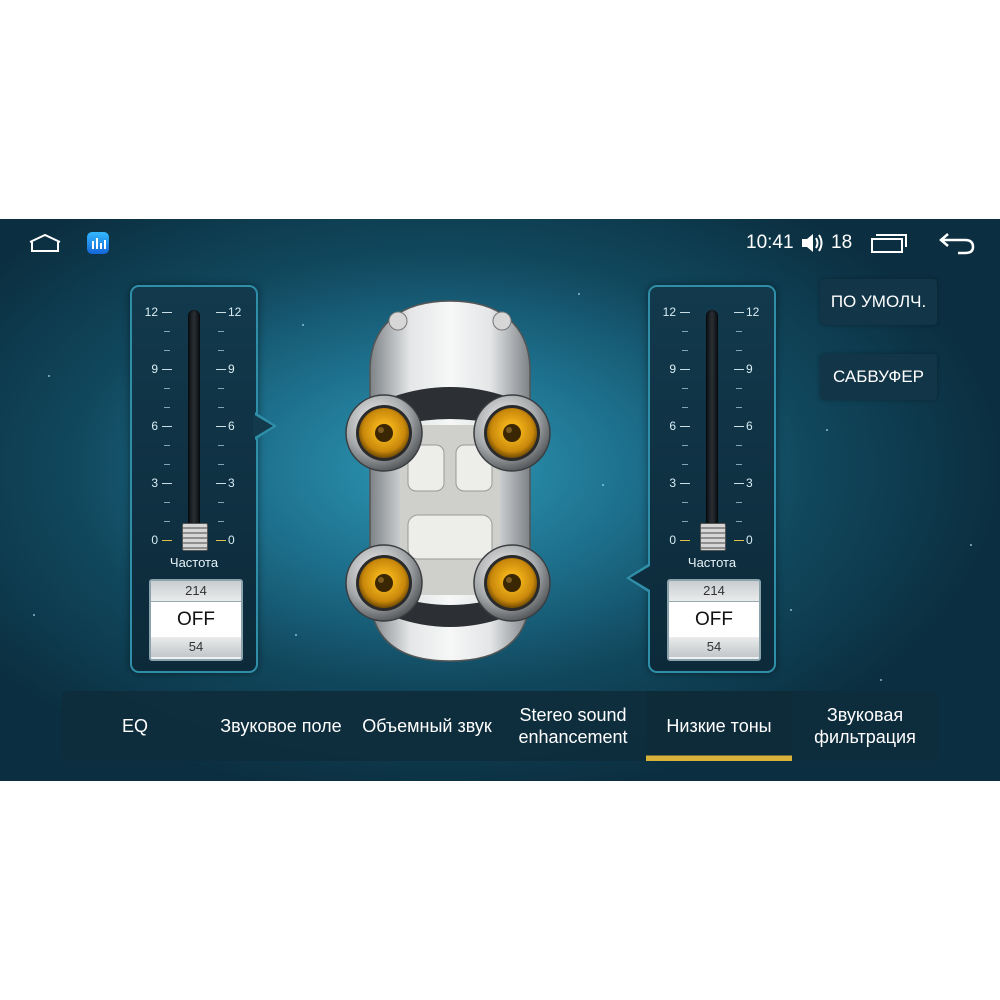 The width and height of the screenshot is (1000, 1000). What do you see at coordinates (865, 726) in the screenshot?
I see `tab-6: Звуковая фильтрация` at bounding box center [865, 726].